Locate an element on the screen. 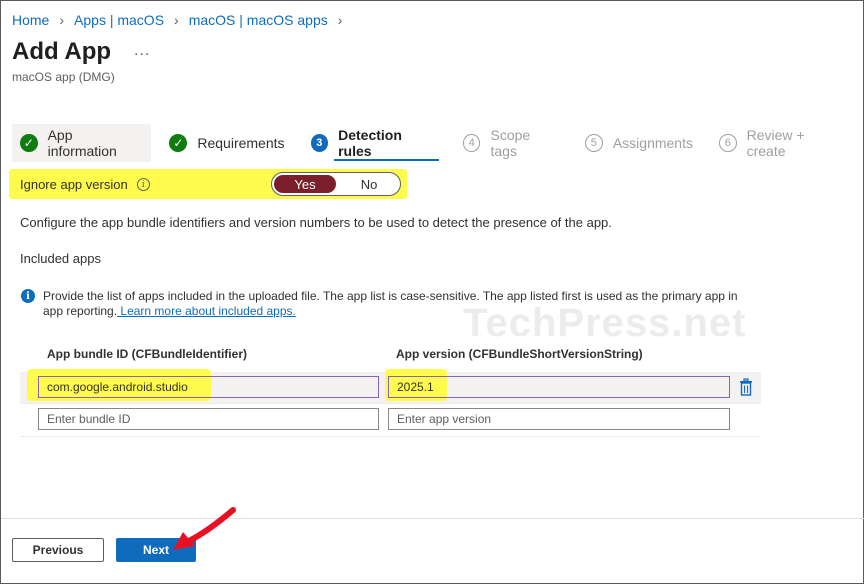  column-header-app-version: App version (CFBundleShortVersionString) is located at coordinates (519, 354).